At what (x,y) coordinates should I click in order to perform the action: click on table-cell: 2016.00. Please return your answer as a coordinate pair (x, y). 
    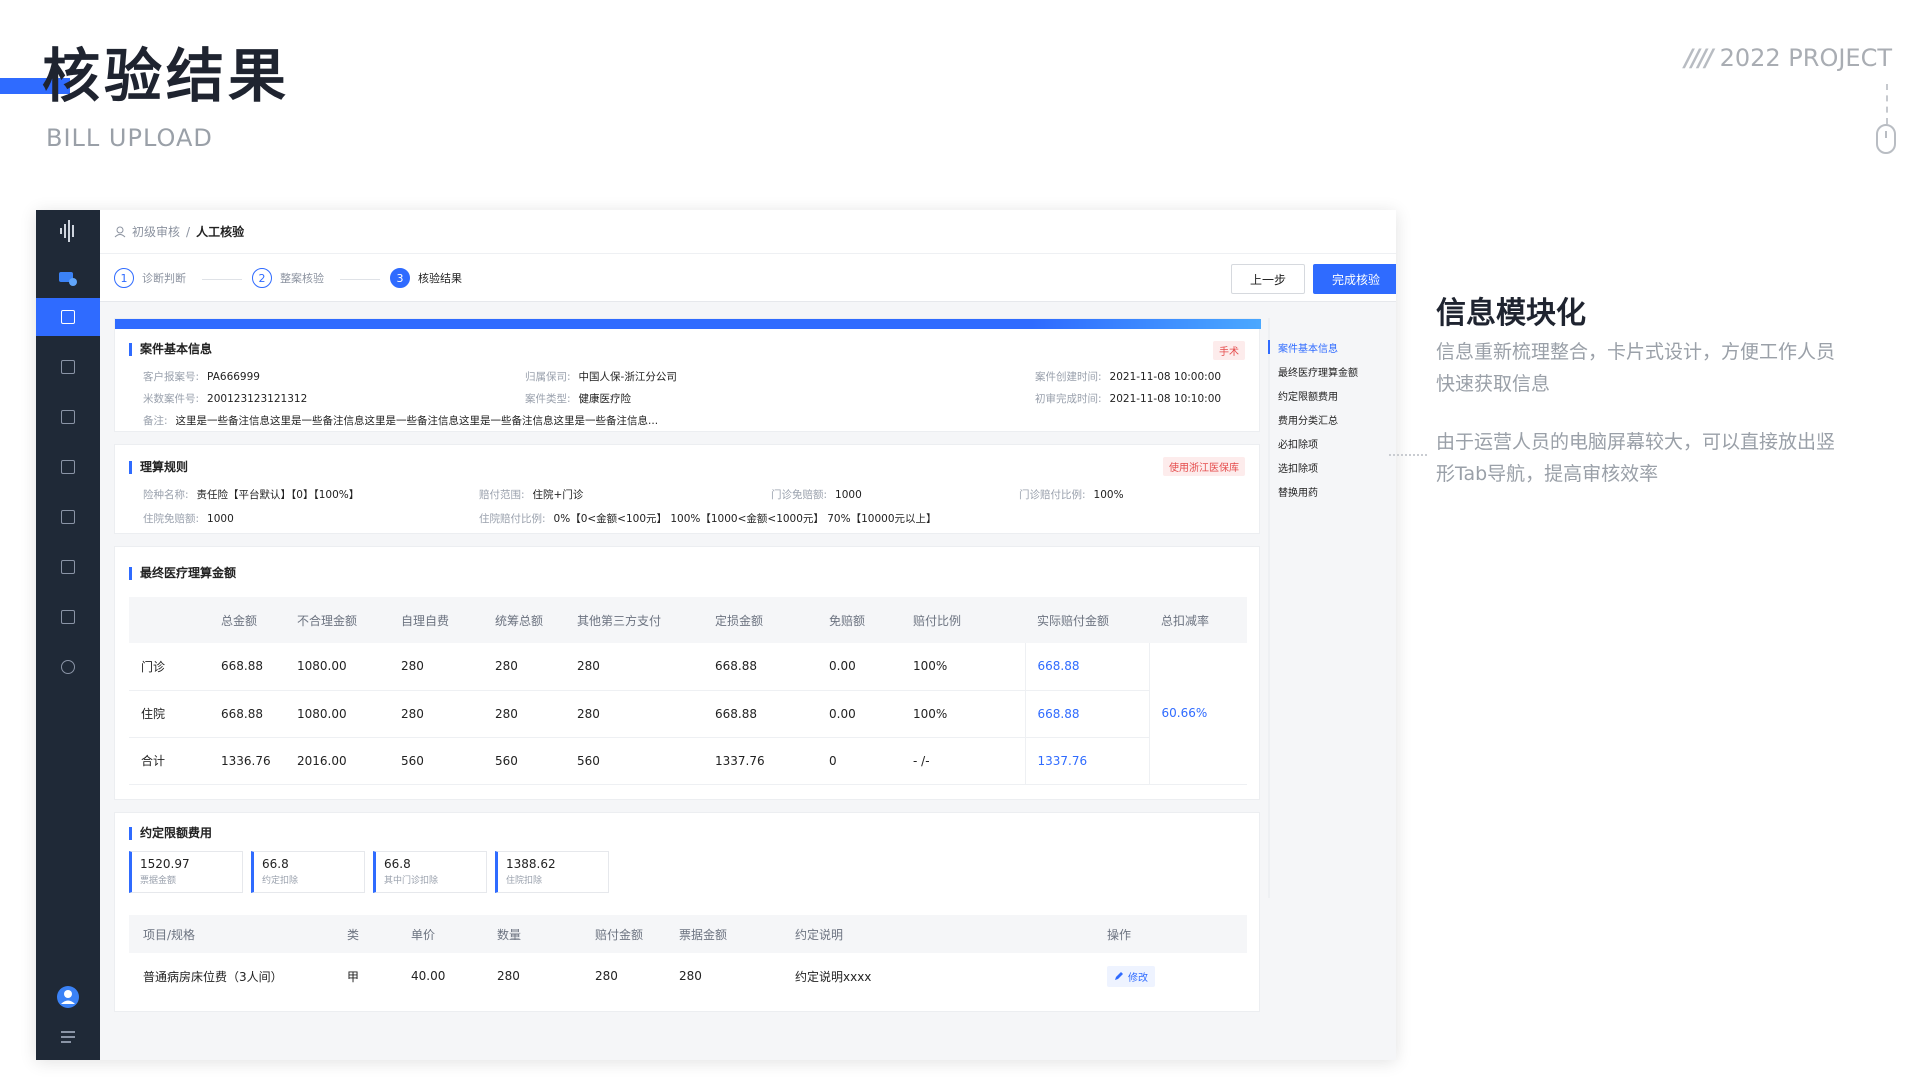
    Looking at the image, I should click on (322, 760).